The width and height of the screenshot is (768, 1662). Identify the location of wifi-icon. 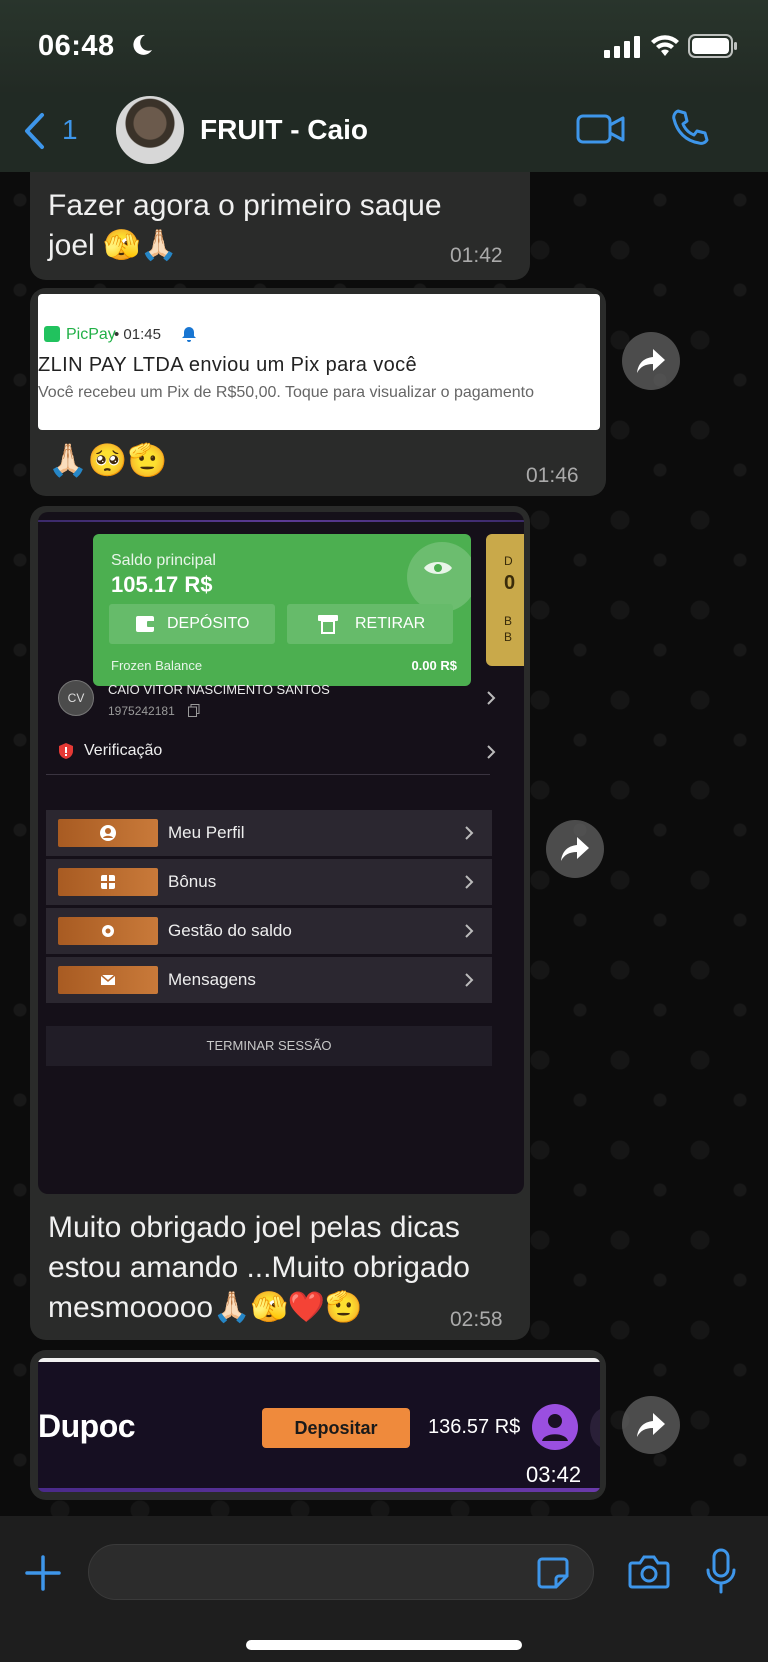
(665, 45).